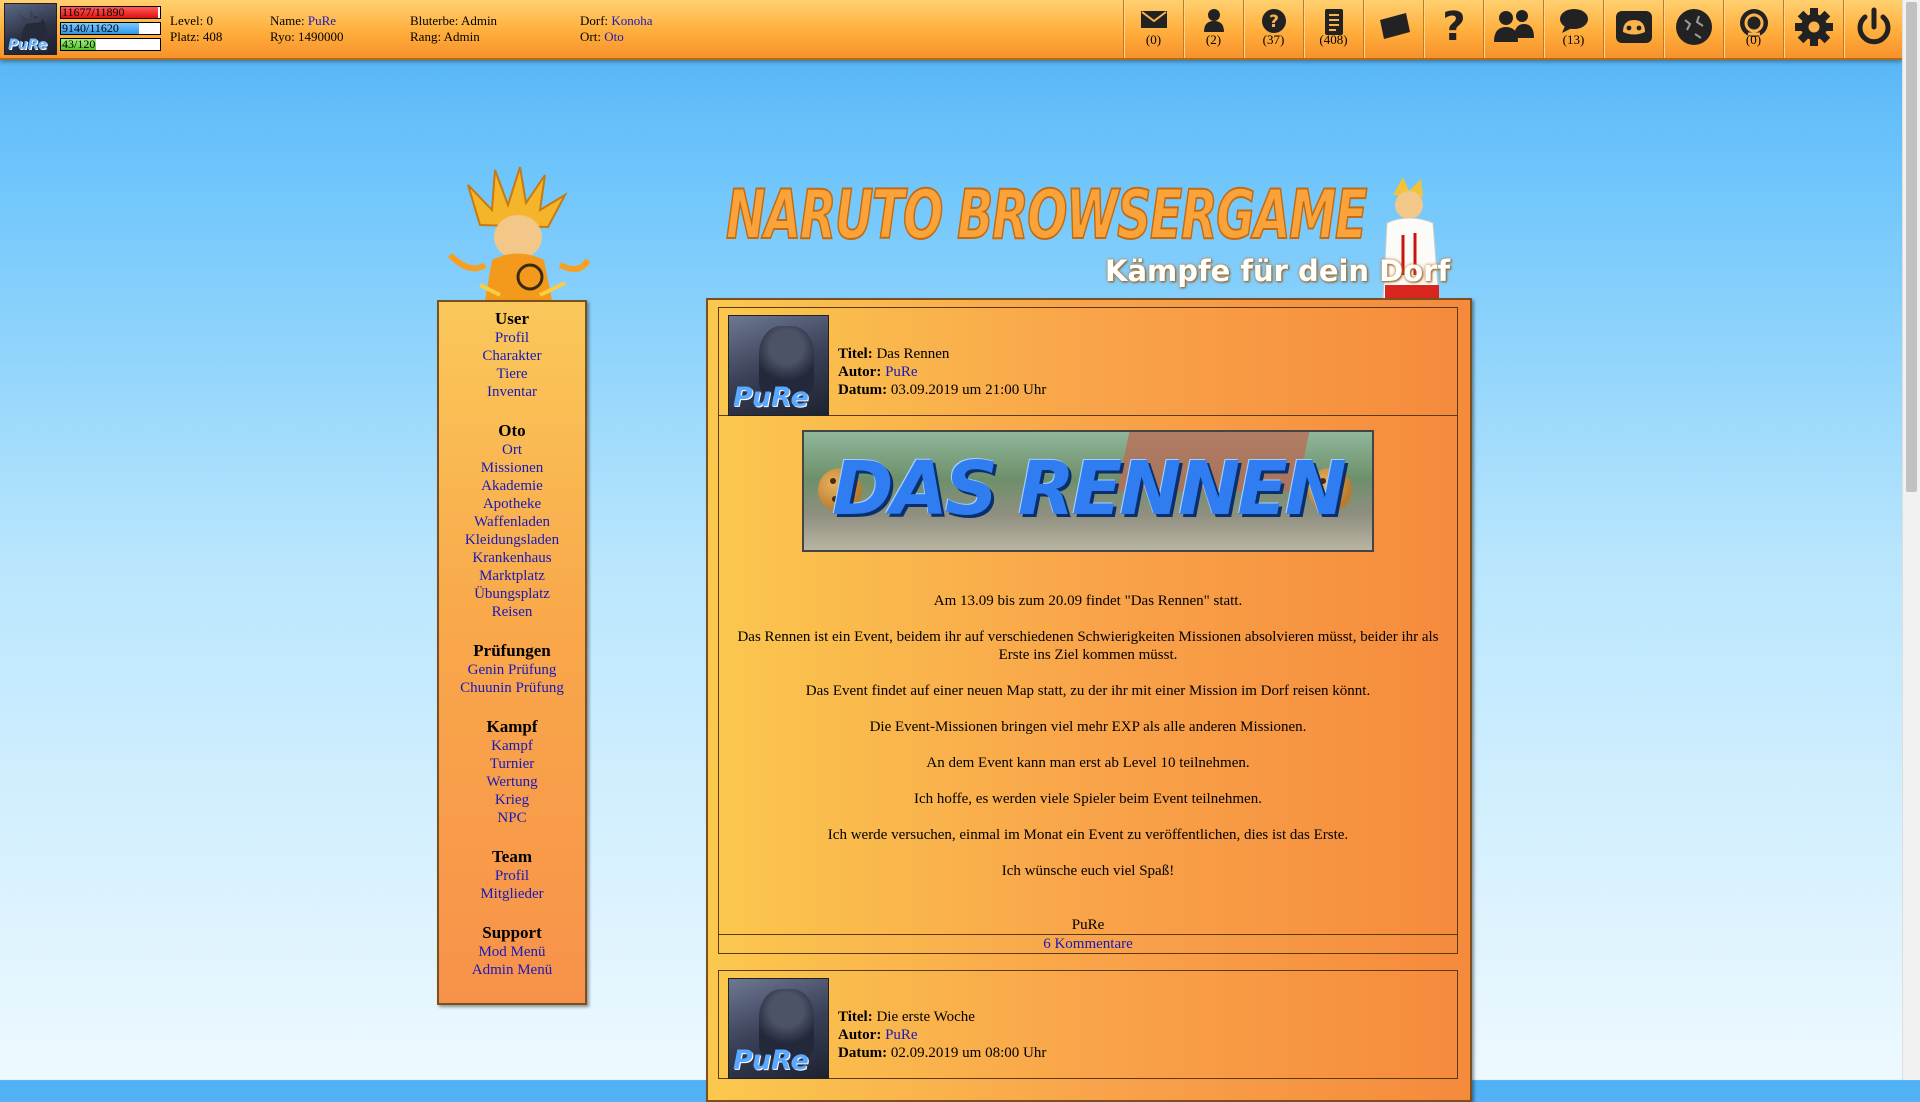  What do you see at coordinates (512, 468) in the screenshot?
I see `sidebar-link: Missionen` at bounding box center [512, 468].